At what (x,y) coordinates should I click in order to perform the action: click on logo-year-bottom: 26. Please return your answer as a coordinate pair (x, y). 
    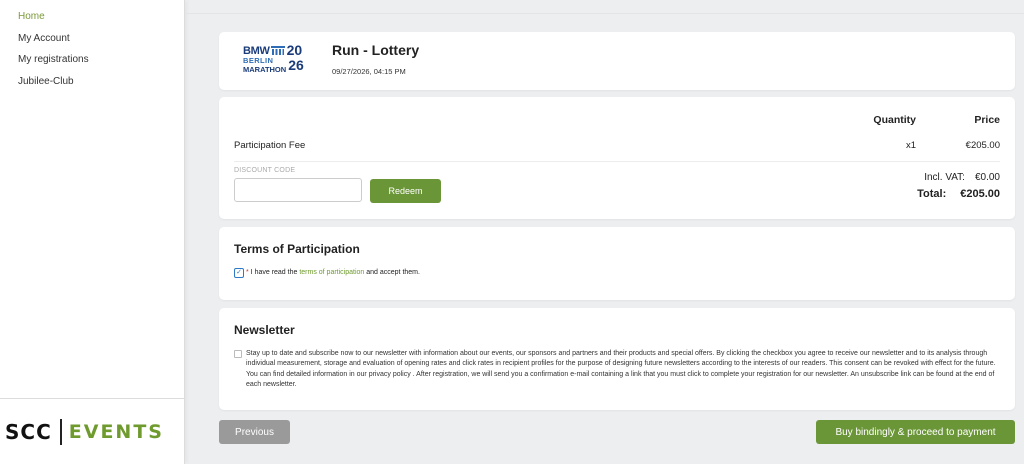
    Looking at the image, I should click on (296, 65).